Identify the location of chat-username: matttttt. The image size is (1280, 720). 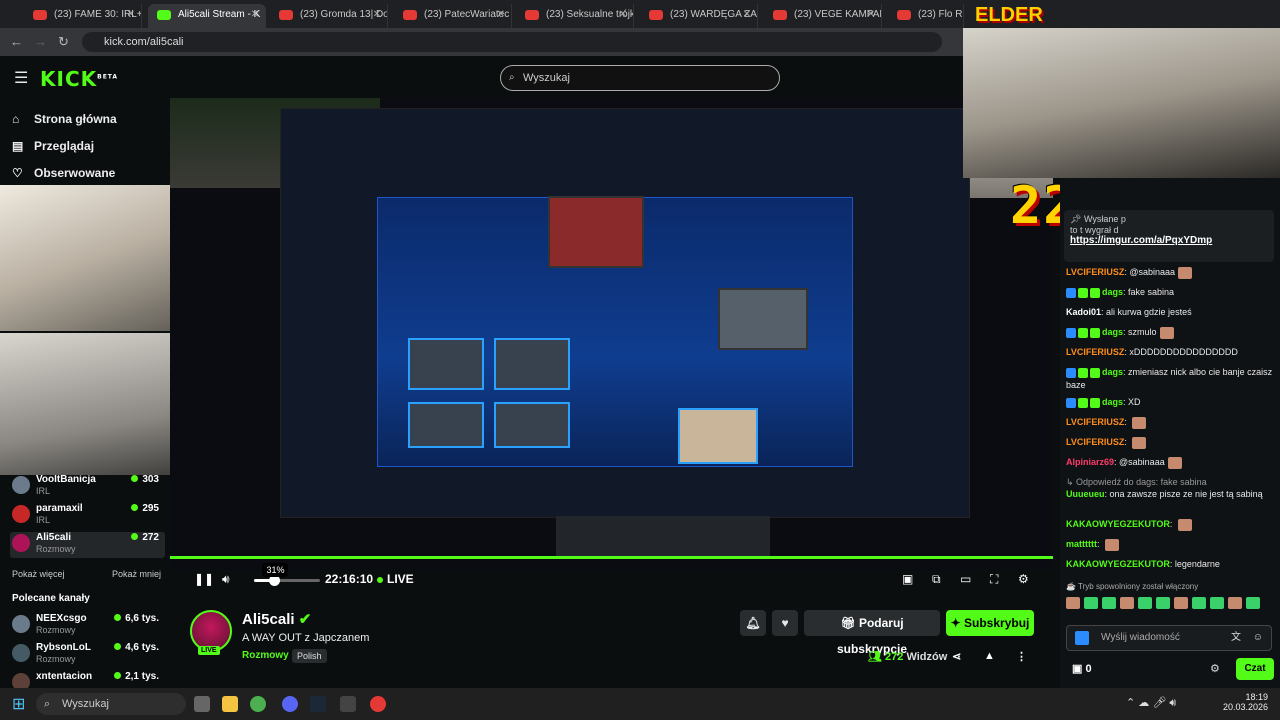
(1081, 544).